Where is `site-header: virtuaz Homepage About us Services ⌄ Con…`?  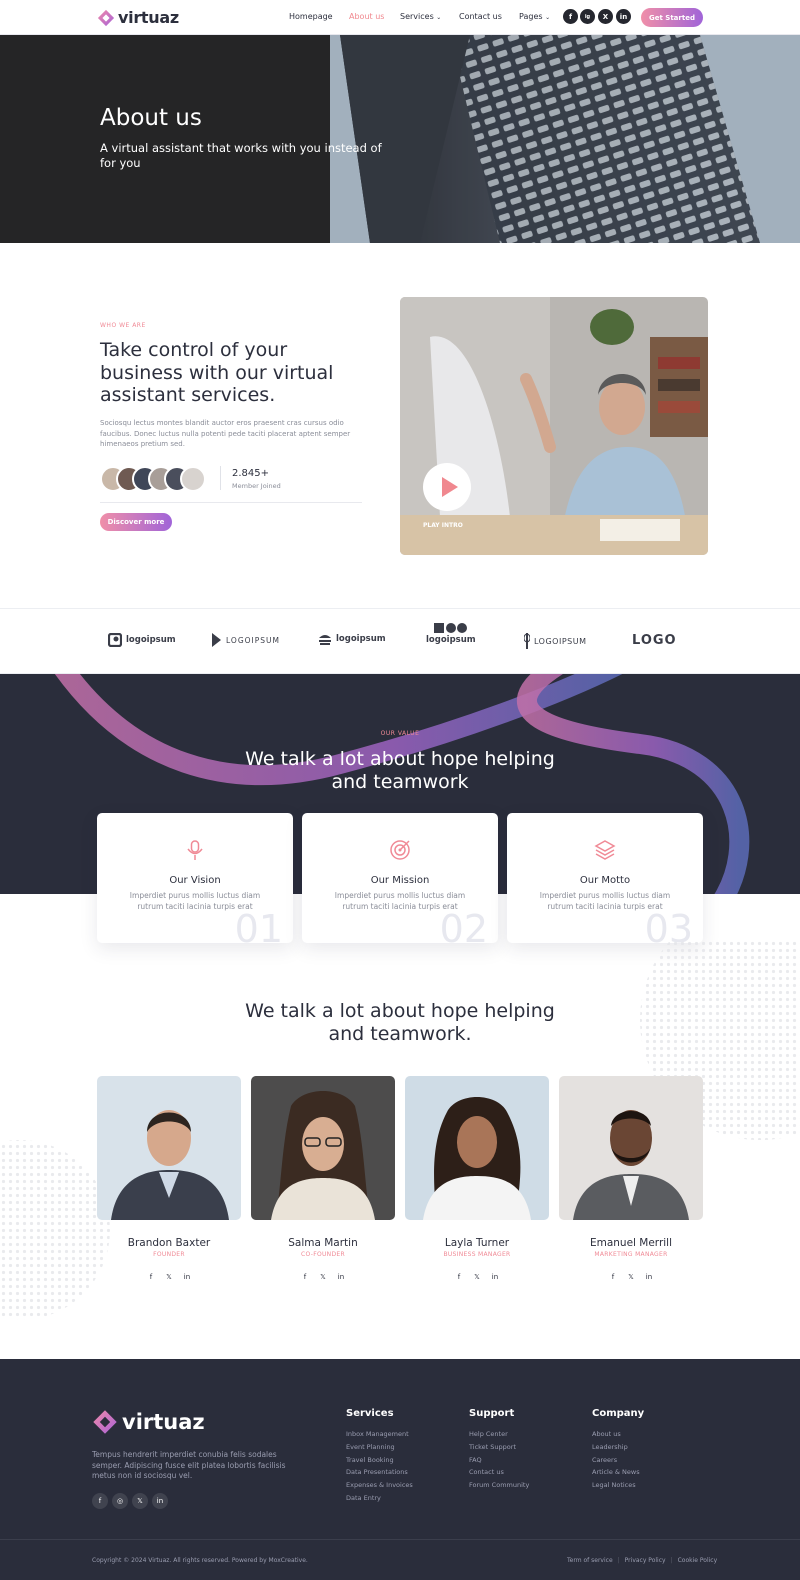
site-header: virtuaz Homepage About us Services ⌄ Con… is located at coordinates (400, 17).